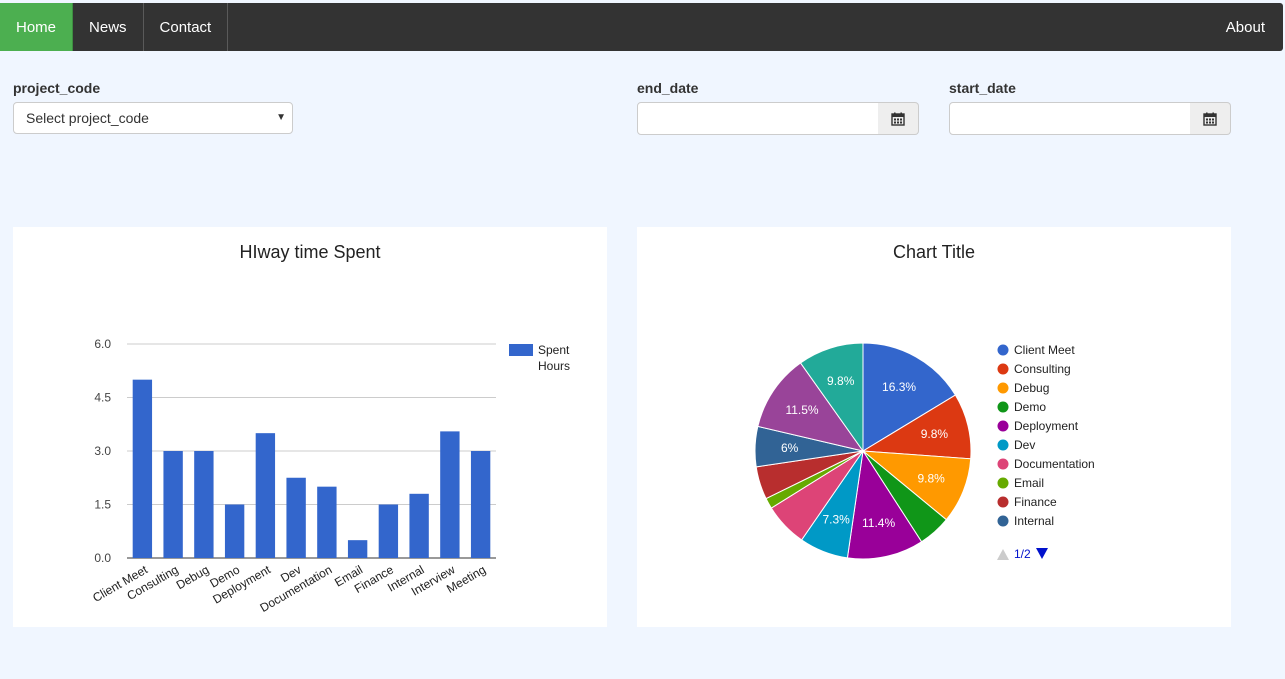  Describe the element at coordinates (102, 505) in the screenshot. I see `y-tick-label: 1.5` at that location.